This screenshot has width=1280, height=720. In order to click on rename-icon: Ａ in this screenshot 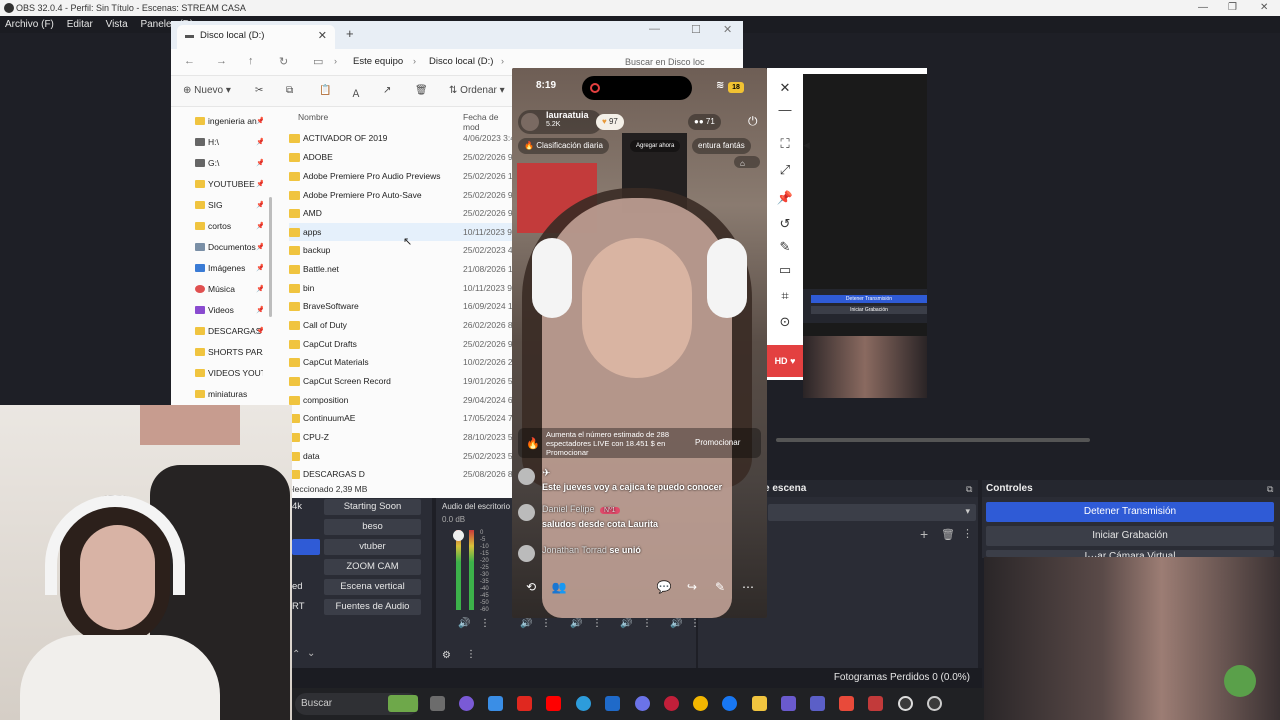, I will do `click(356, 92)`.